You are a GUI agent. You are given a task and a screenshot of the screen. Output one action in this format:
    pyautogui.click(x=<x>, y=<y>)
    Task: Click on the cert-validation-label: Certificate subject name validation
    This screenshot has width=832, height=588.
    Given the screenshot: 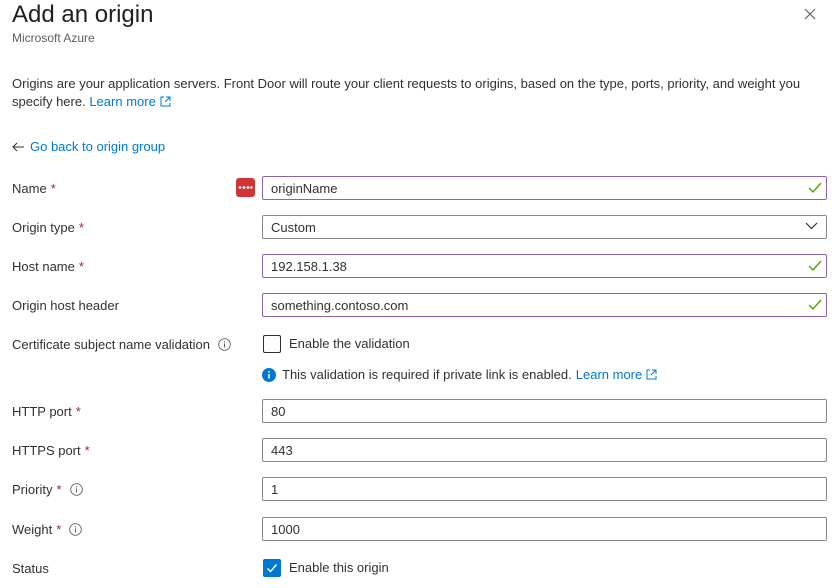 What is the action you would take?
    pyautogui.click(x=121, y=344)
    